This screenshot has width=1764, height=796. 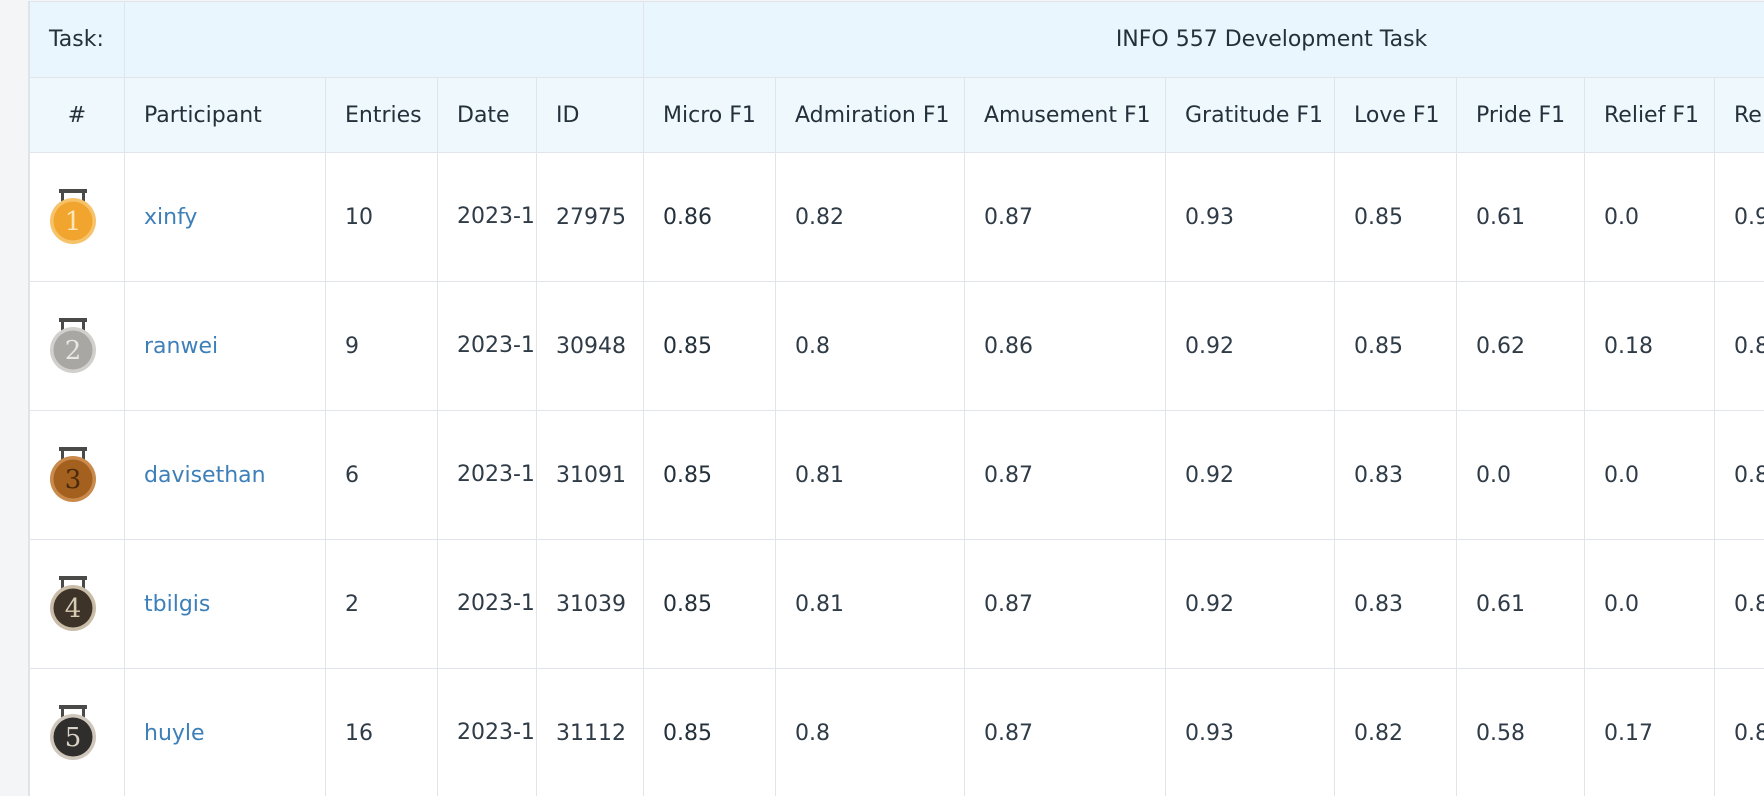 What do you see at coordinates (590, 346) in the screenshot?
I see `id-cell: 30948` at bounding box center [590, 346].